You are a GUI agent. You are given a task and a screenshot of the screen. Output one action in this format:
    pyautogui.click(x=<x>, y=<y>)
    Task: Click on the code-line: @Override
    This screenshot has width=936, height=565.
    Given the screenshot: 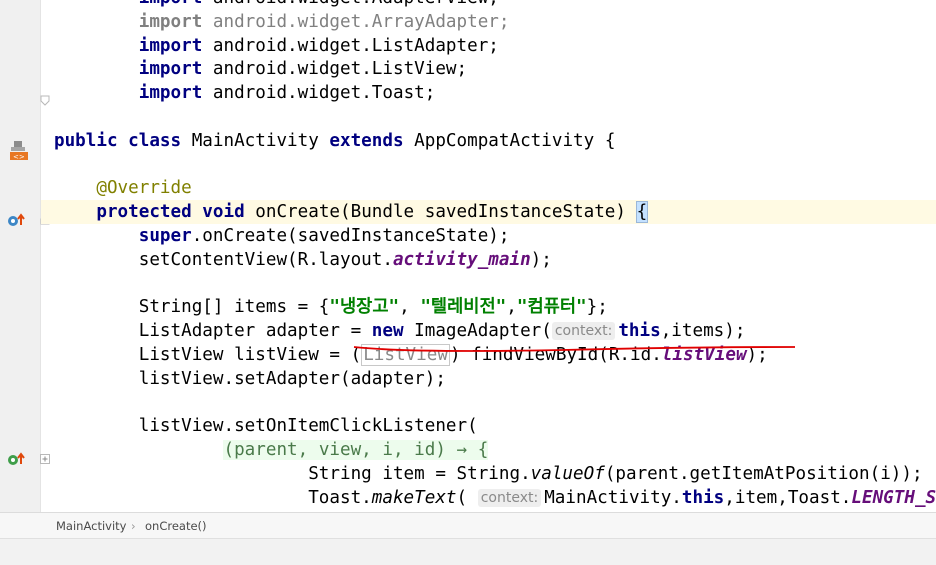 What is the action you would take?
    pyautogui.click(x=123, y=188)
    